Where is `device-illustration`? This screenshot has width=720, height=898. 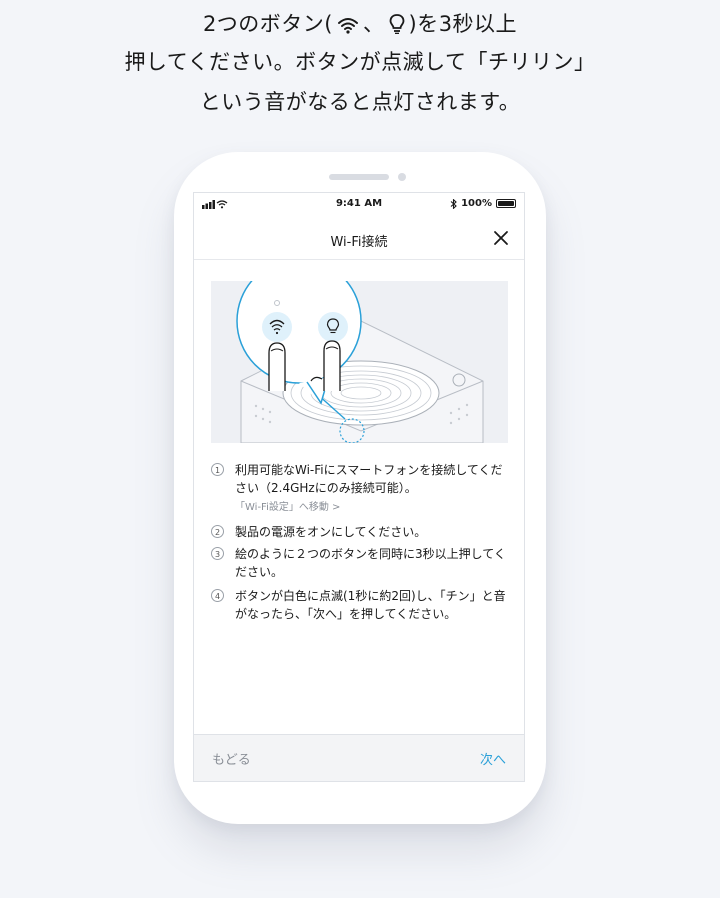 device-illustration is located at coordinates (359, 362).